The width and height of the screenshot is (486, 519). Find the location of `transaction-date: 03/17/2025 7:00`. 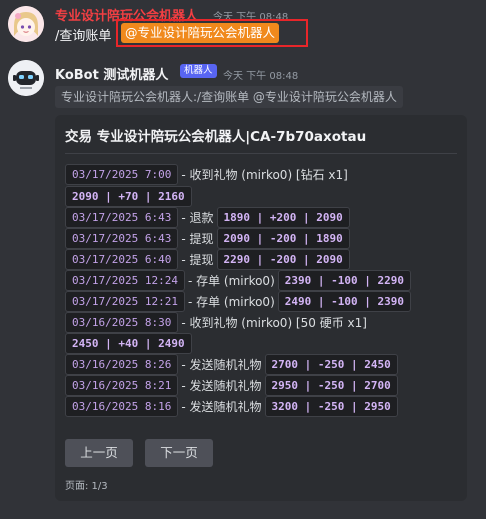

transaction-date: 03/17/2025 7:00 is located at coordinates (122, 174).